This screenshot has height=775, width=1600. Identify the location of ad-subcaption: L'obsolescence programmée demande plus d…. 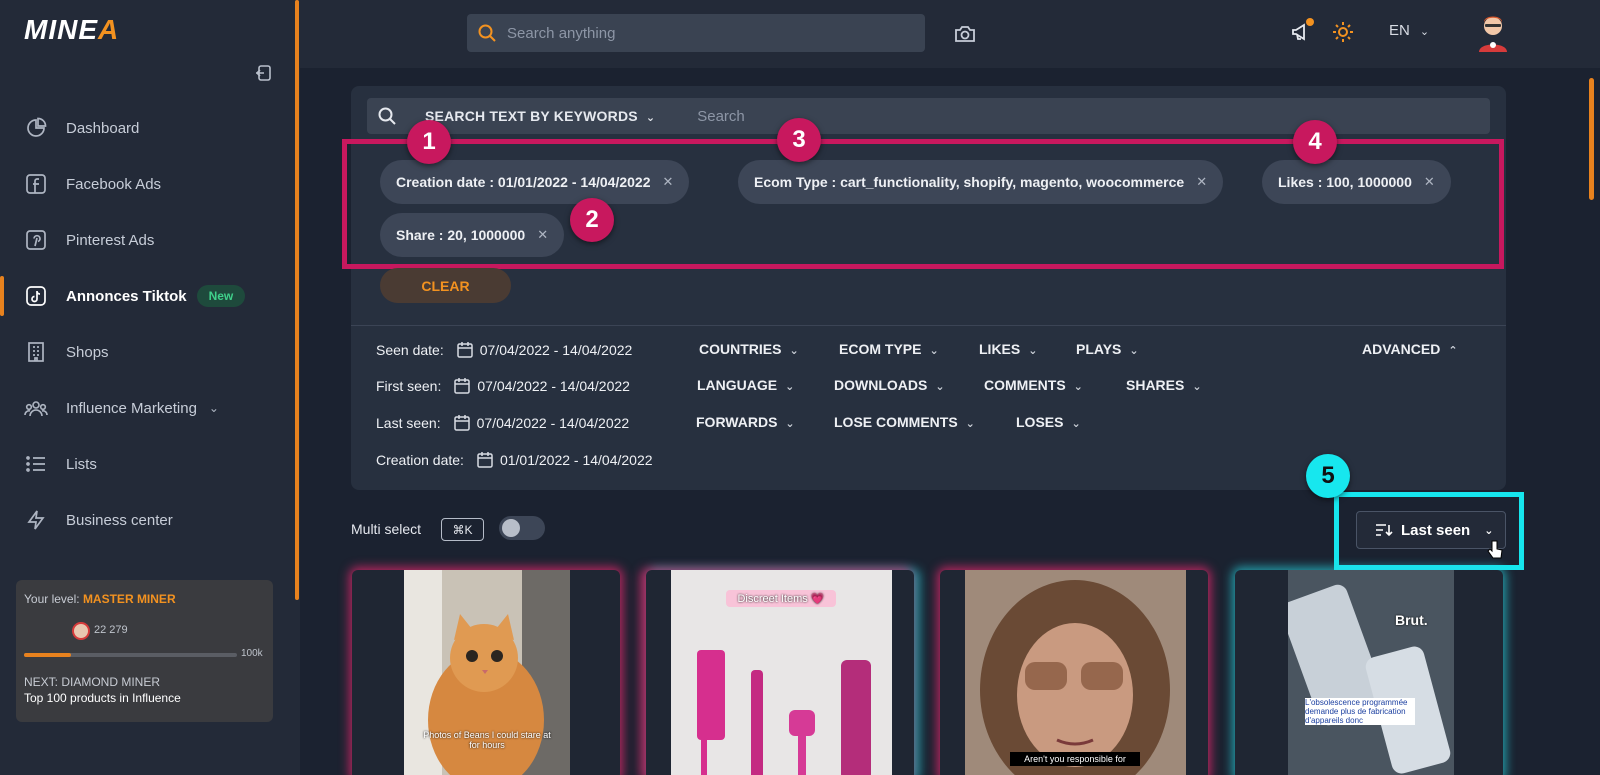
(1360, 711).